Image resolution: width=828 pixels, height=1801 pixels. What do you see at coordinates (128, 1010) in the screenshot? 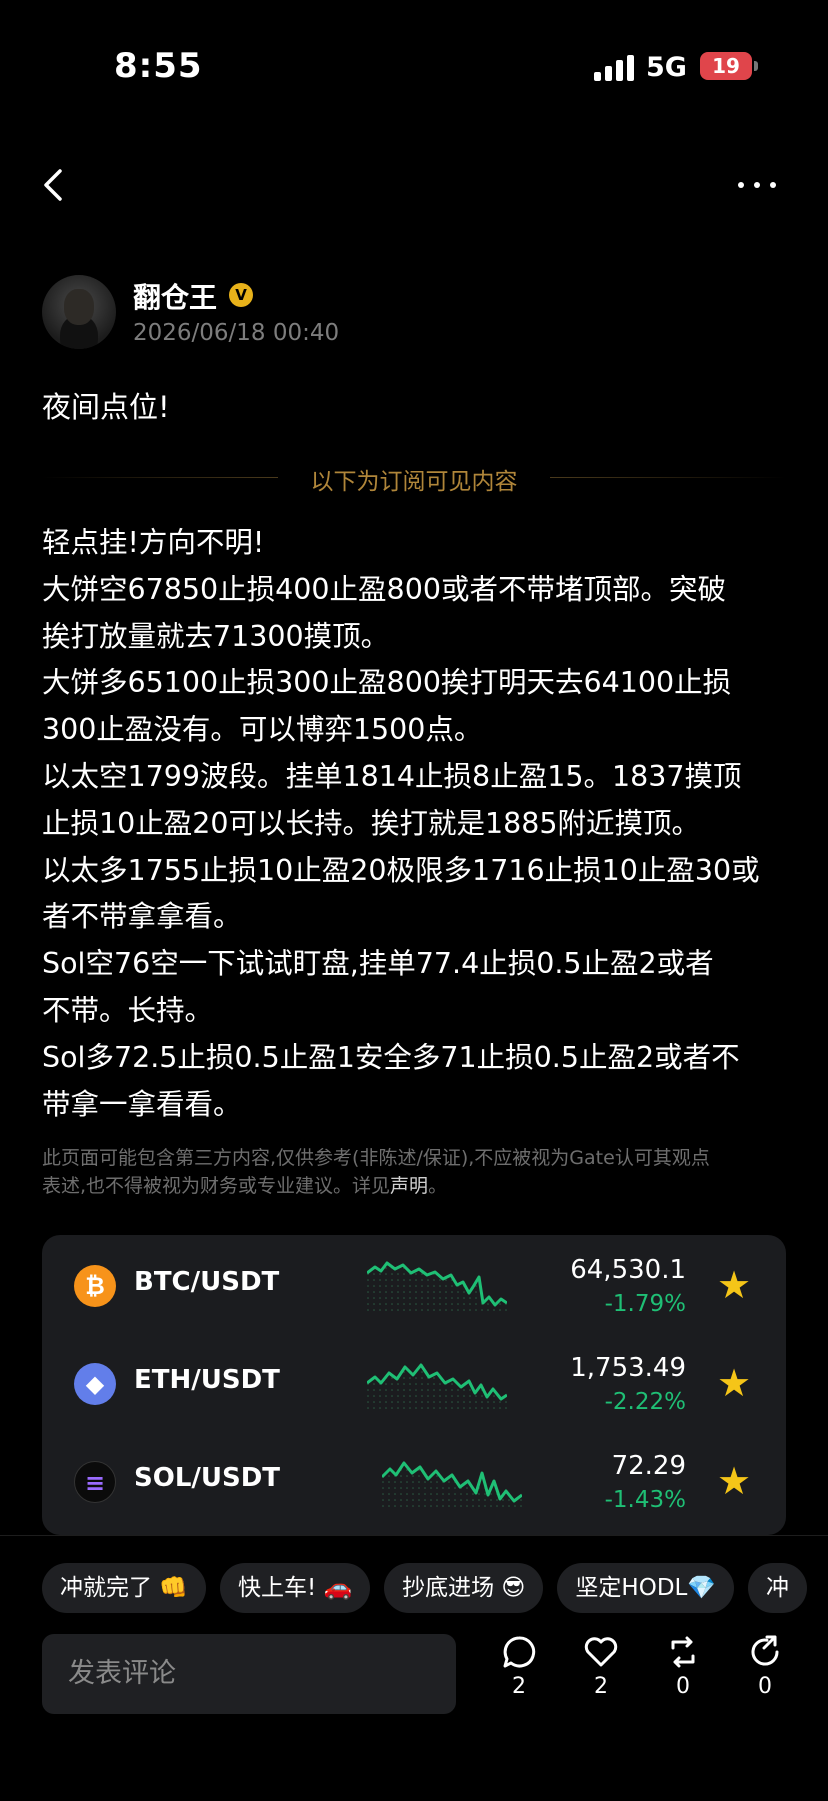
I see `post-line: 不带。长持。` at bounding box center [128, 1010].